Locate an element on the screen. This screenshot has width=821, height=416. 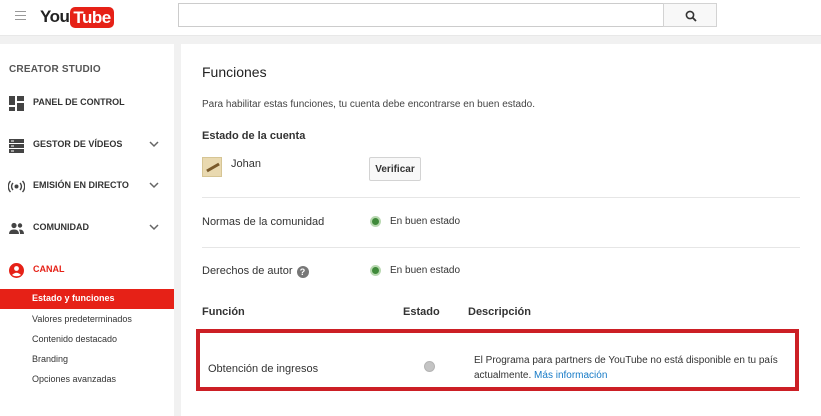
search-icon is located at coordinates (691, 16).